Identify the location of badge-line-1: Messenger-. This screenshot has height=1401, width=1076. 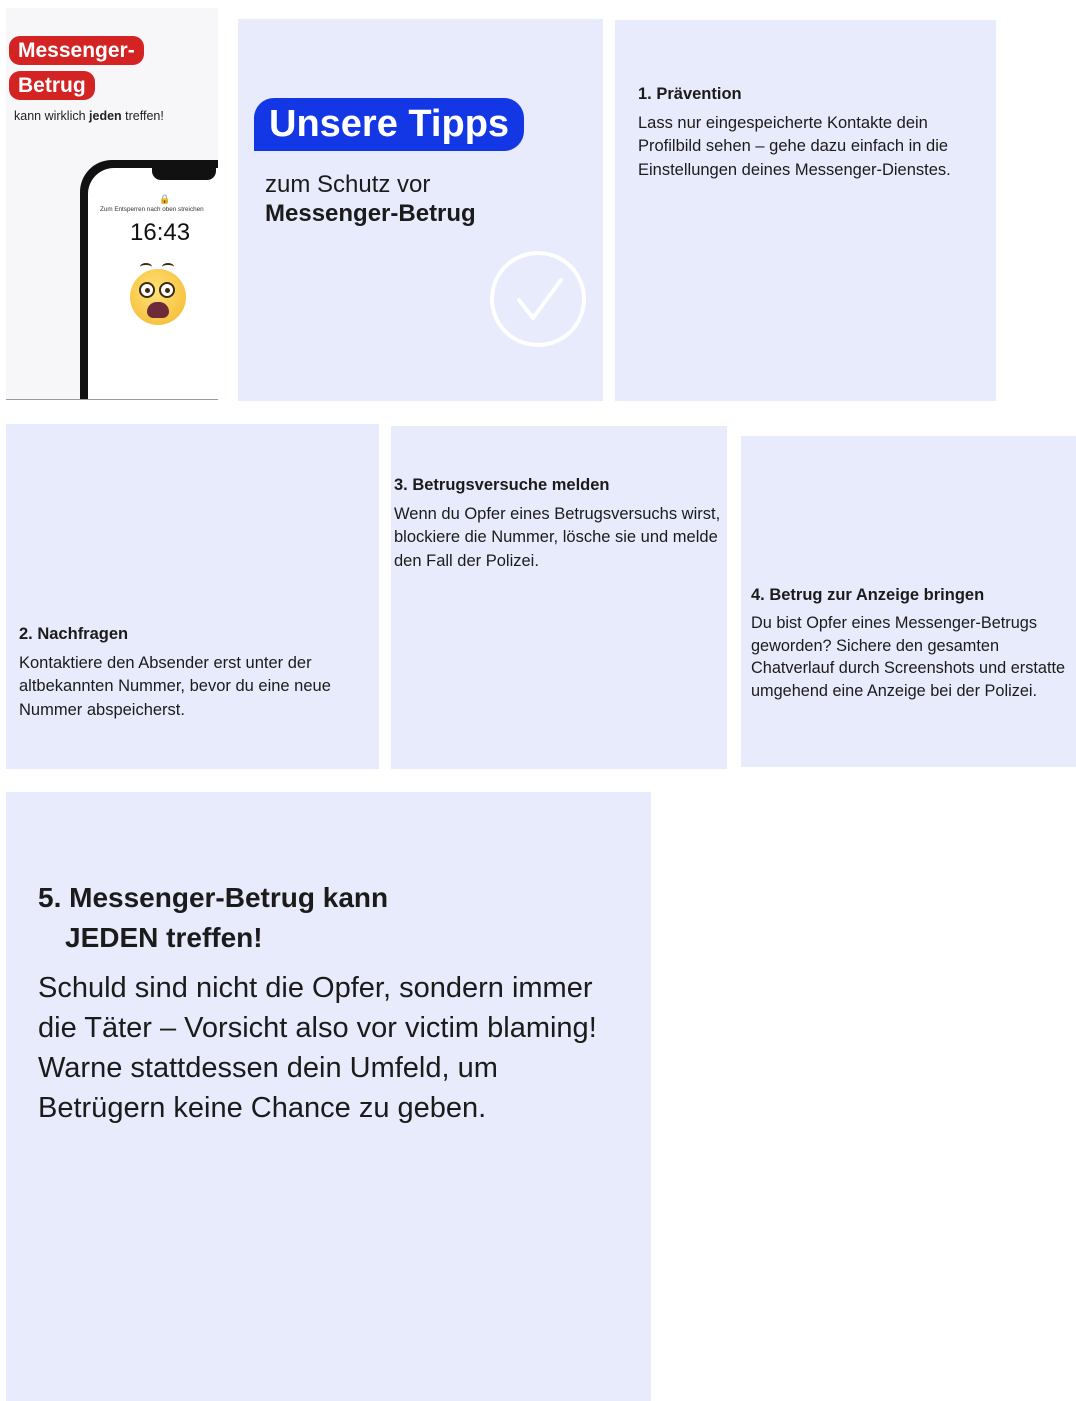
(76, 50).